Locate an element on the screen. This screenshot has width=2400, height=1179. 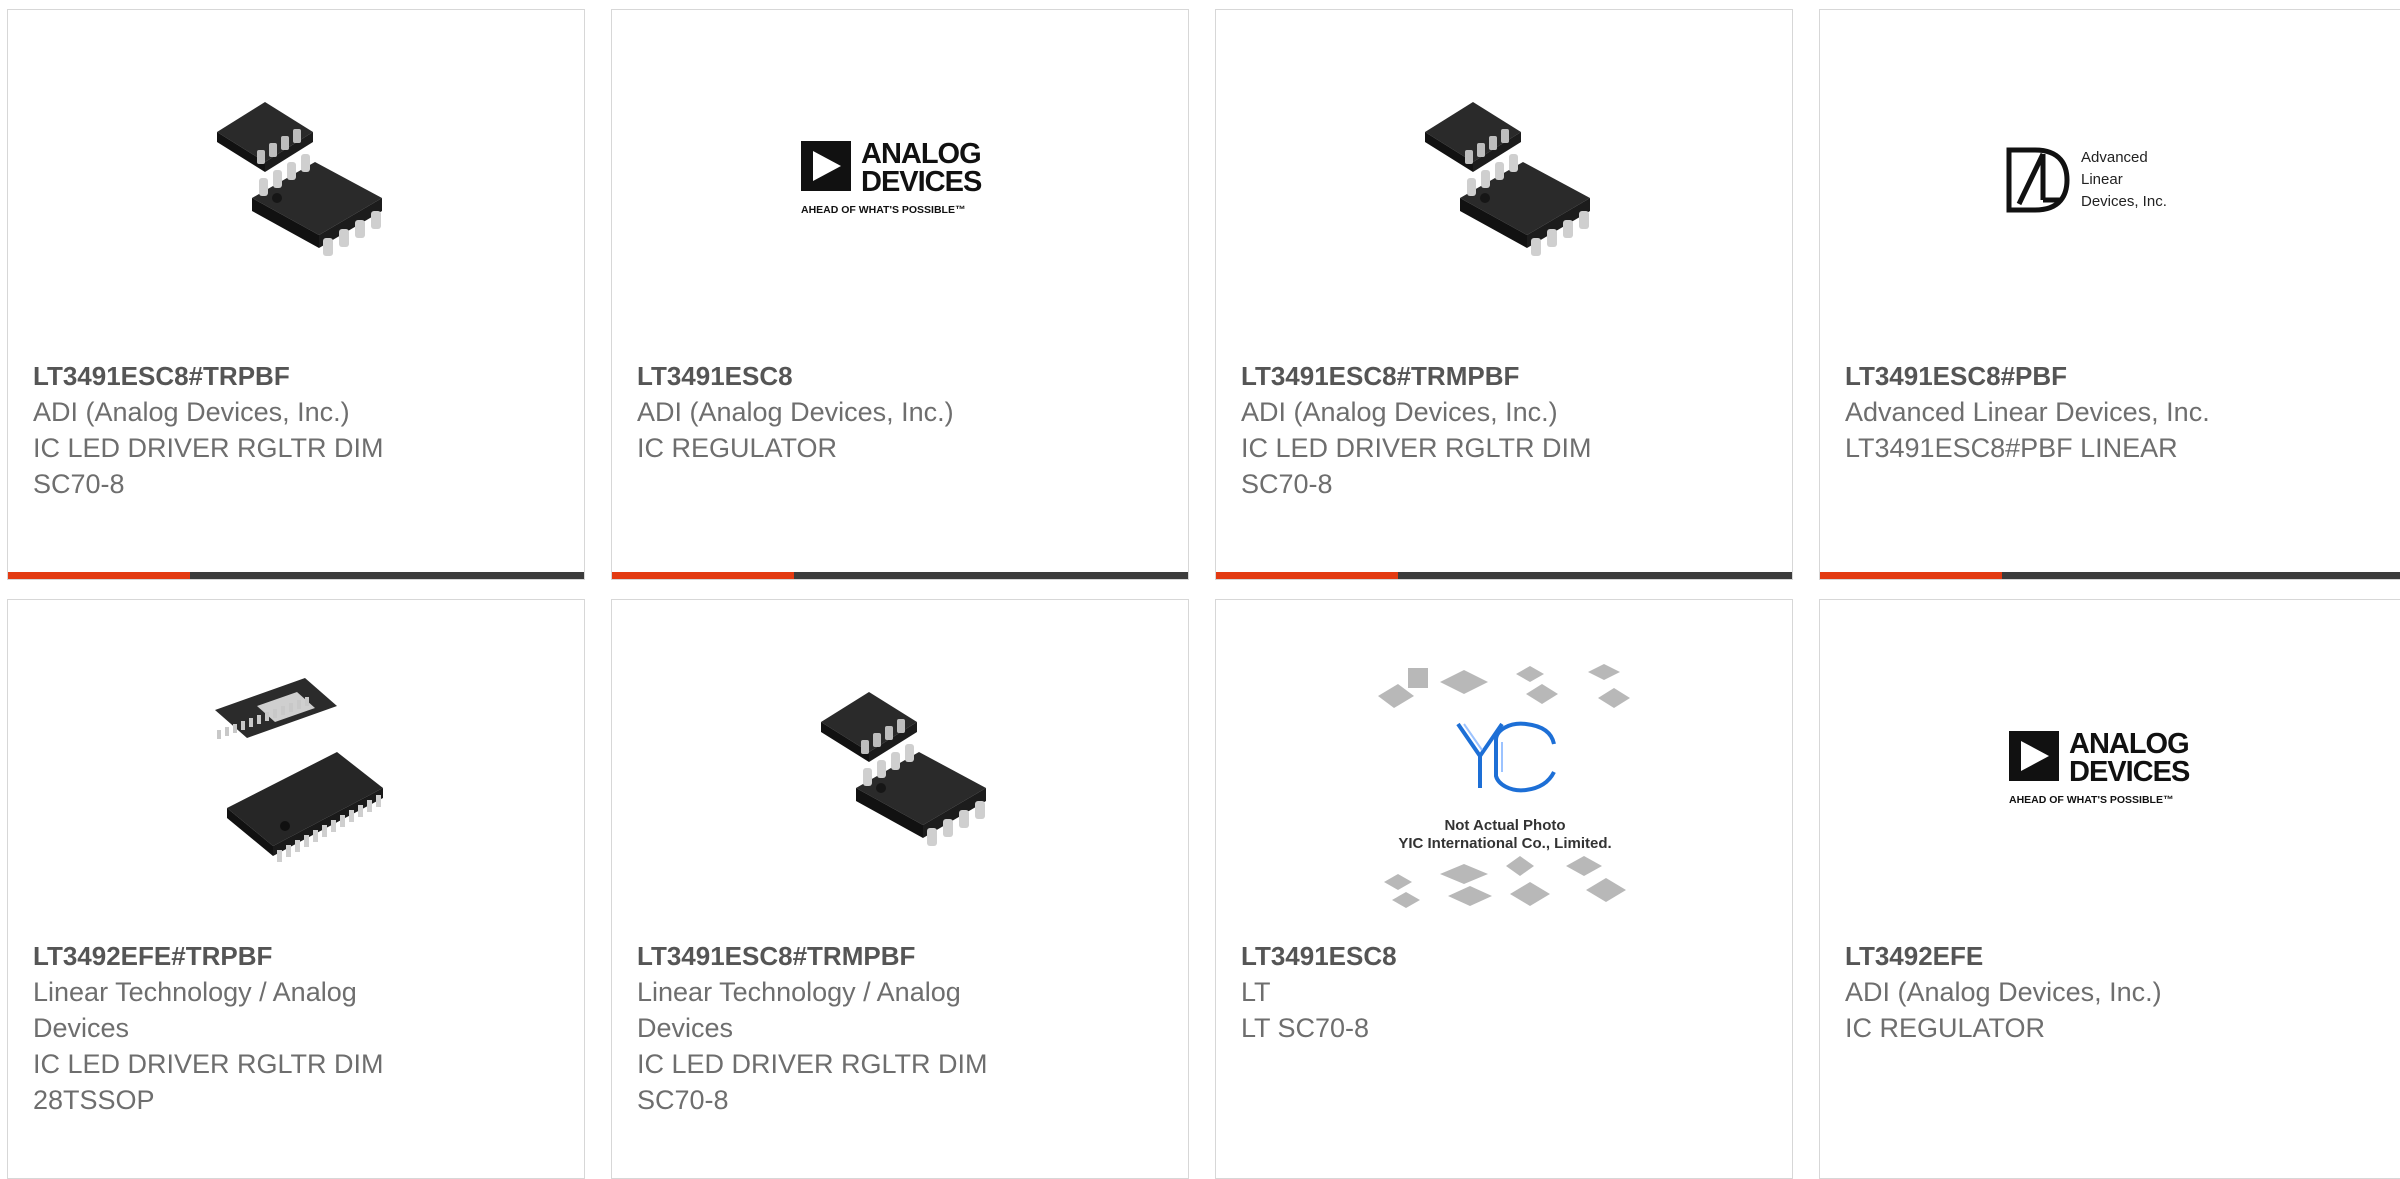
product-manufacturer: Advanced Linear Devices, Inc. is located at coordinates (2027, 412).